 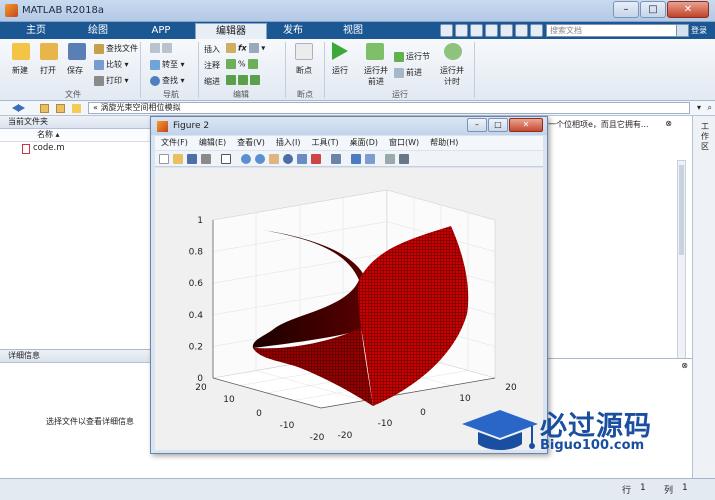 I want to click on open-file-icon, so click(x=178, y=159).